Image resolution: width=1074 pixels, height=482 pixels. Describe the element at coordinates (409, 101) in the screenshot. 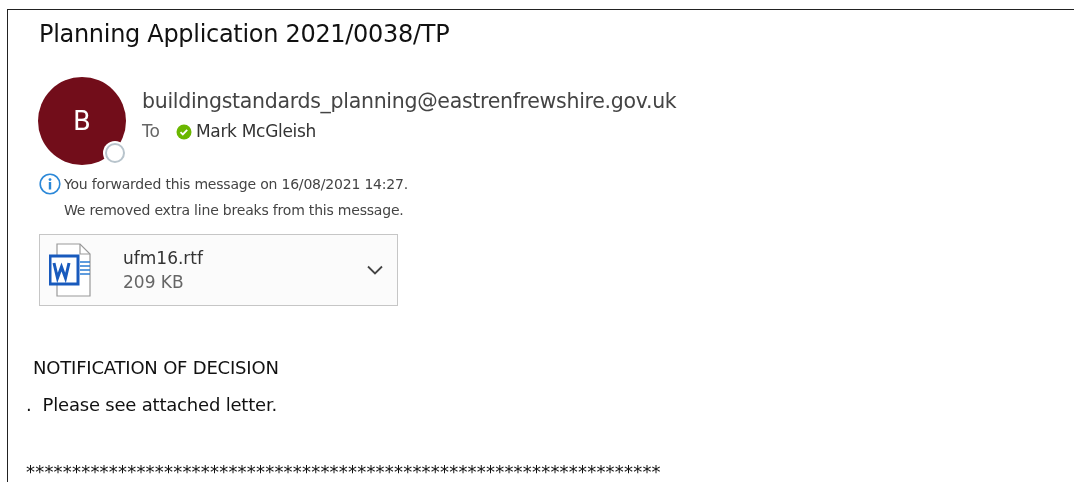

I see `sender-address: buildingstandards_planning@eastrenfrewshire.gov.uk` at that location.